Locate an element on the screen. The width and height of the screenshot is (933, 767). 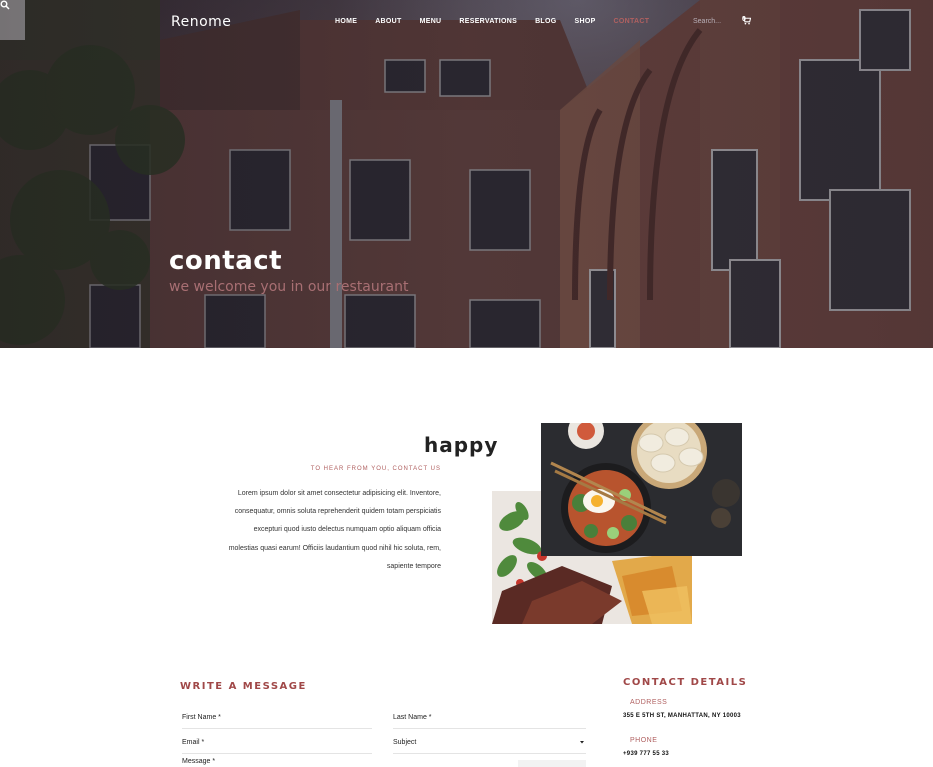
intro-heading: happy is located at coordinates (461, 445).